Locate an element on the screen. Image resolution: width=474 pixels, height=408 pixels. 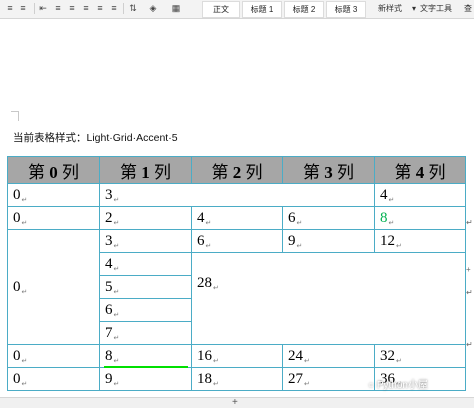
add-row-icon: + is located at coordinates (468, 269).